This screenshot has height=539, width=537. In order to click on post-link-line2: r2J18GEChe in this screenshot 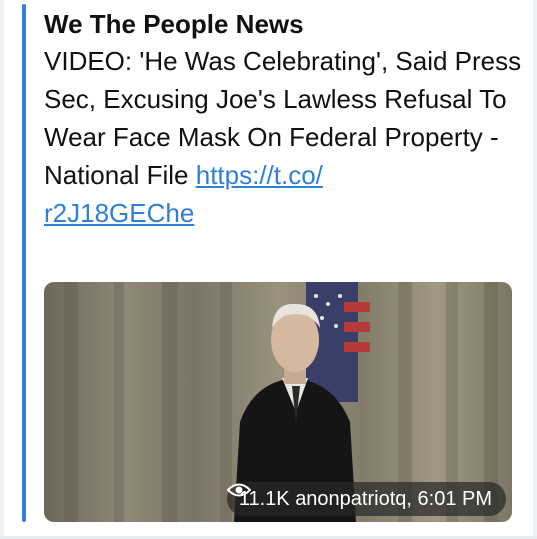, I will do `click(119, 213)`.